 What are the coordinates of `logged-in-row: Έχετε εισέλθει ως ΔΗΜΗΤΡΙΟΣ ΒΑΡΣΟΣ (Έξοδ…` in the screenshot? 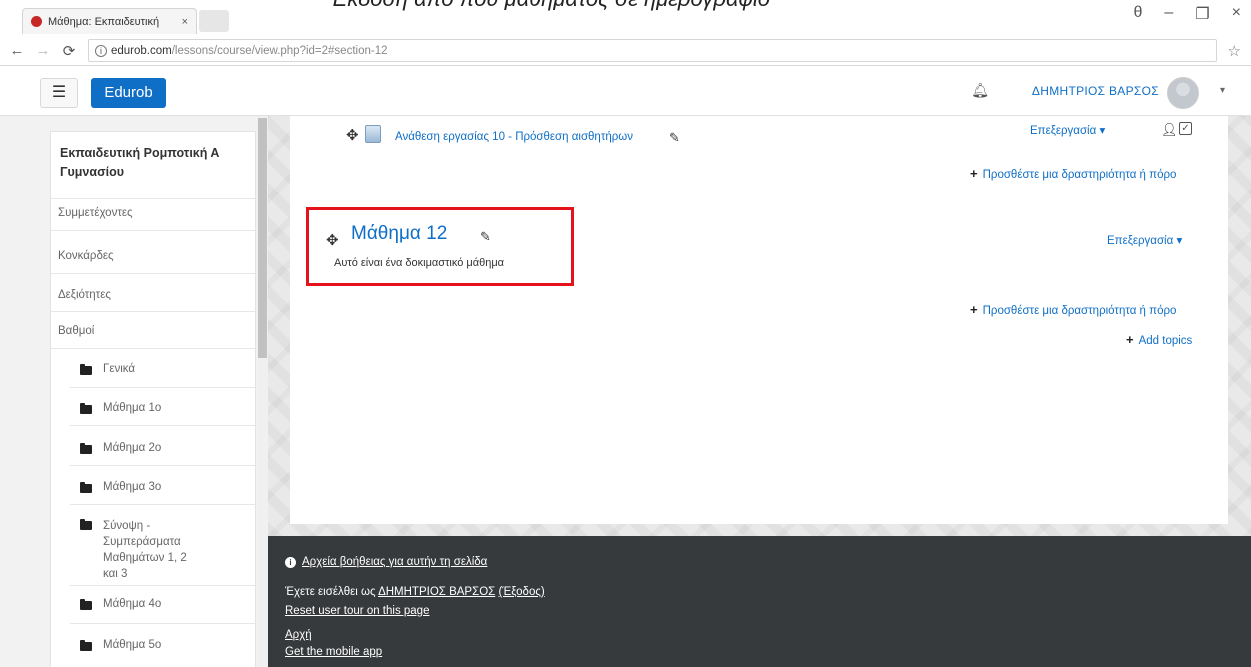 It's located at (415, 592).